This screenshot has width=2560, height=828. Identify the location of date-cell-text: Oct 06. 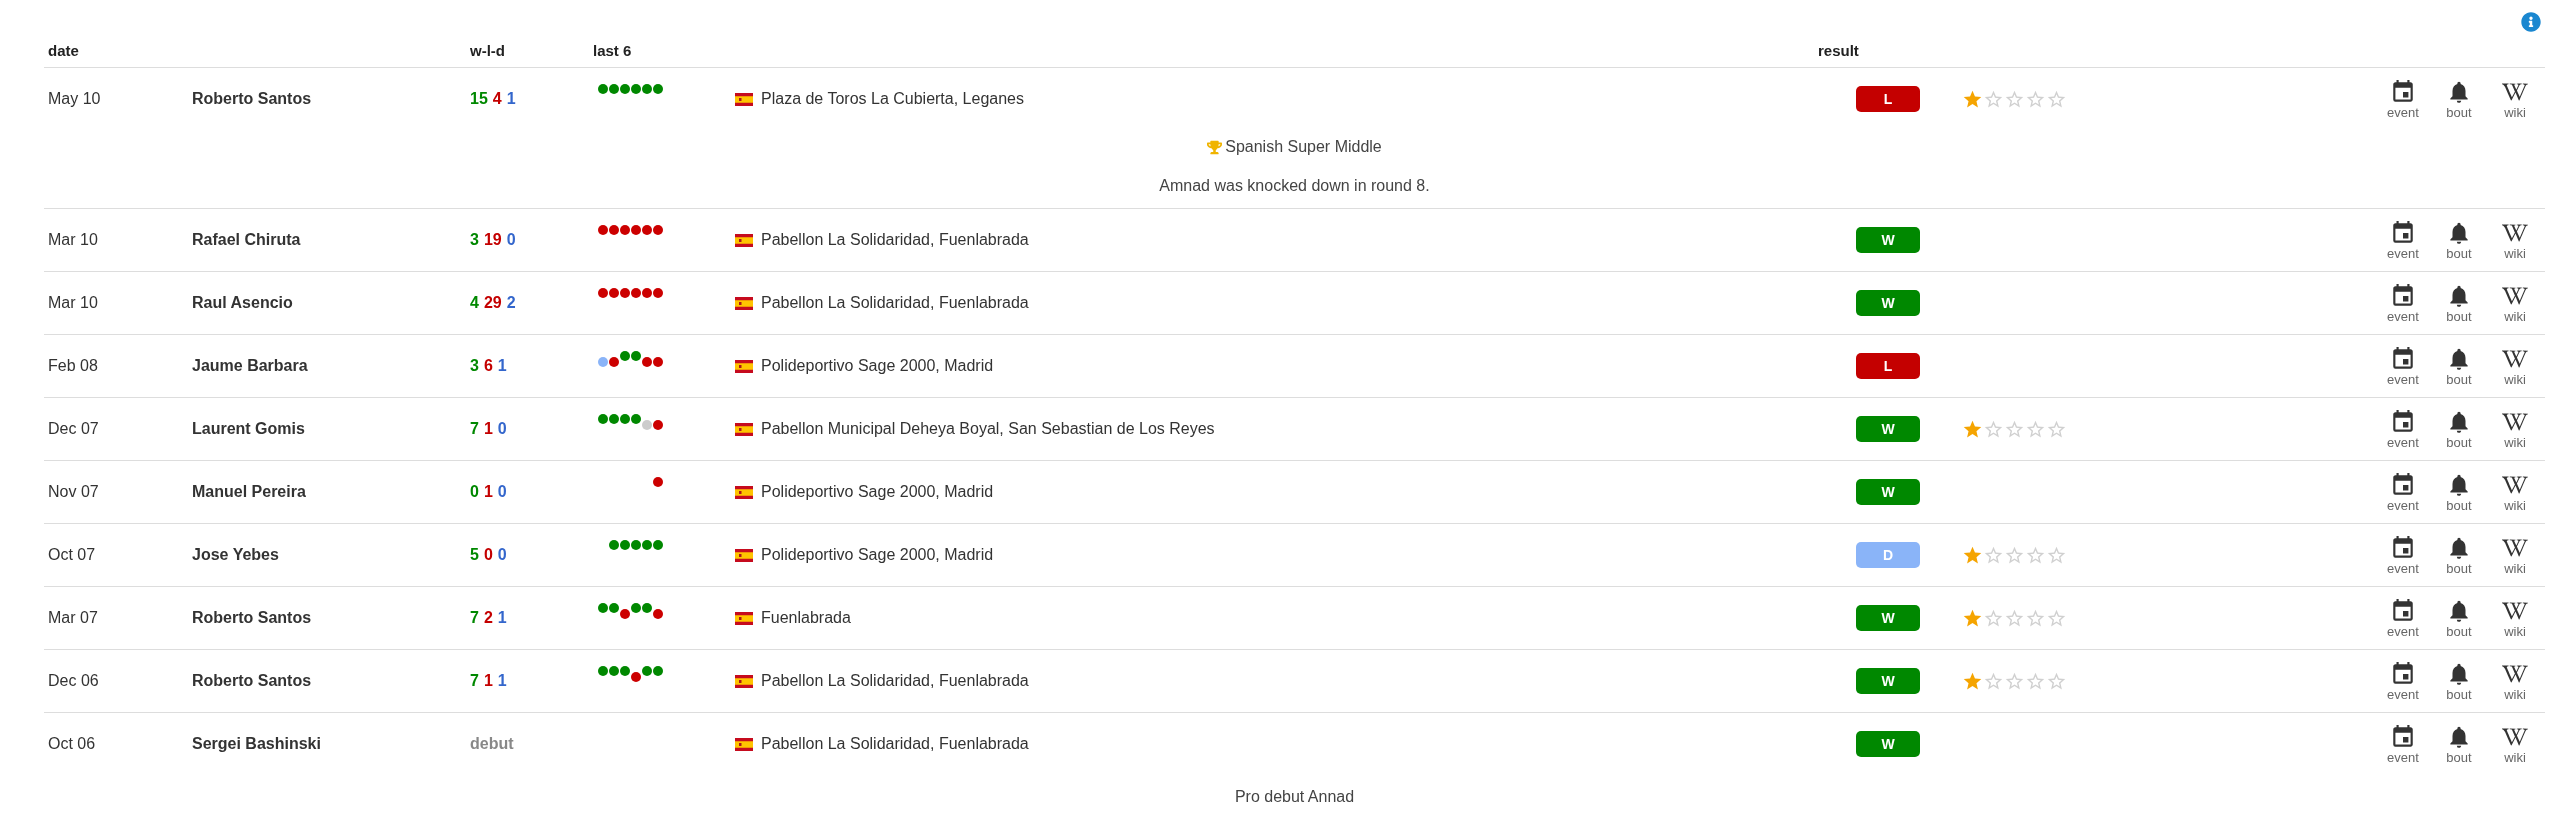
(72, 744).